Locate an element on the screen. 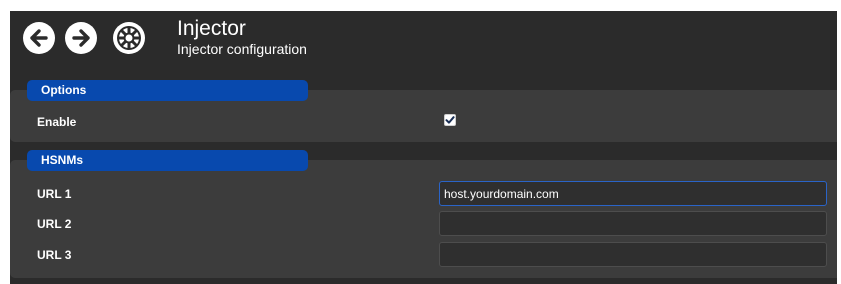 The height and width of the screenshot is (284, 841). enable-checkbox is located at coordinates (450, 120).